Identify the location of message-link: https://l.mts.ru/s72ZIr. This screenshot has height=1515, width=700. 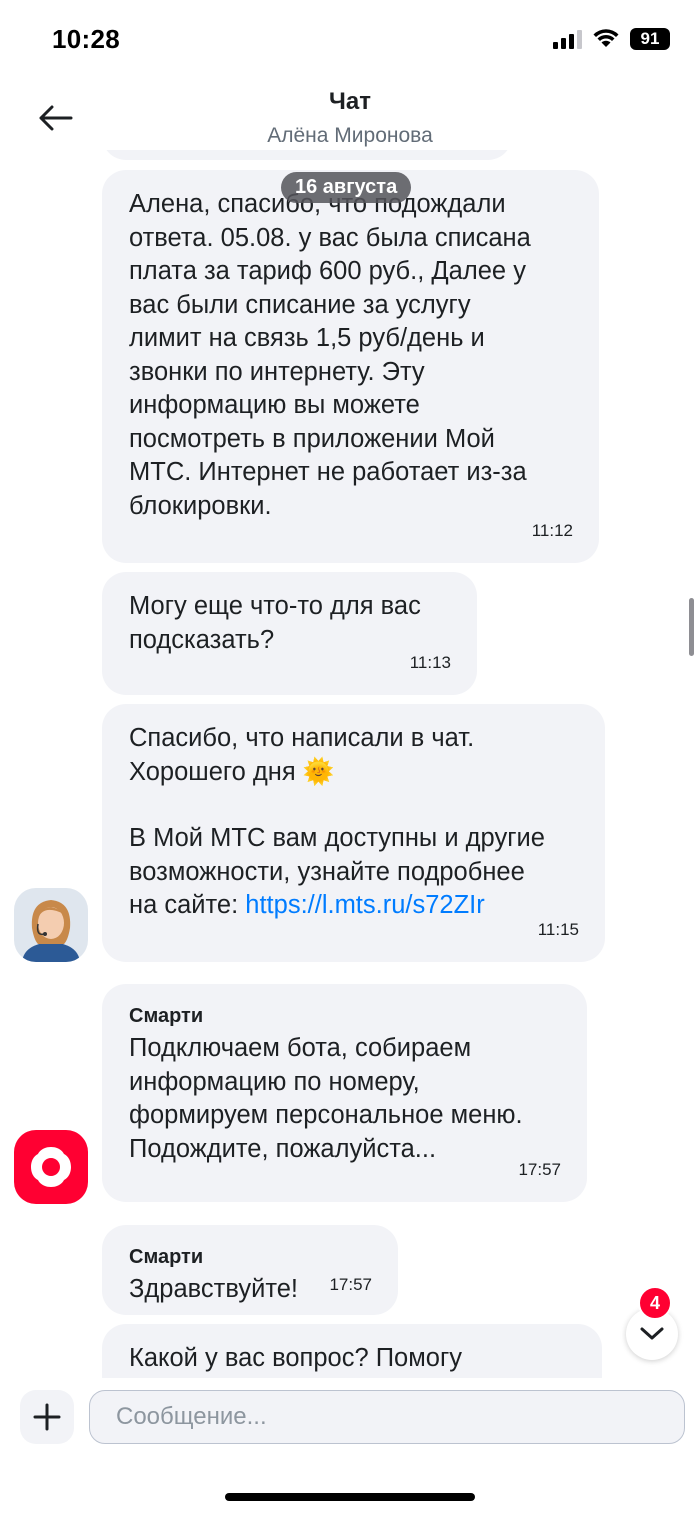
(364, 905).